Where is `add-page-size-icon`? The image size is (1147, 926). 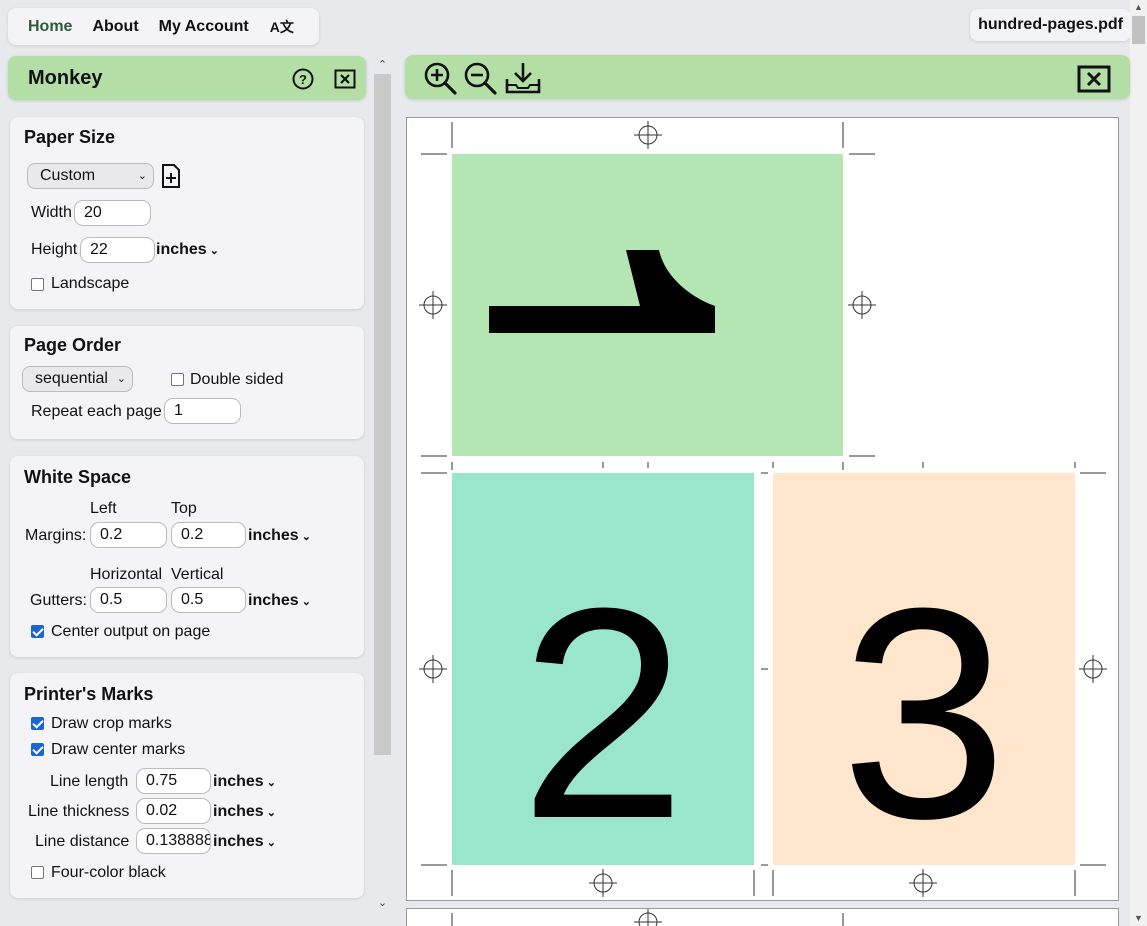
add-page-size-icon is located at coordinates (171, 176).